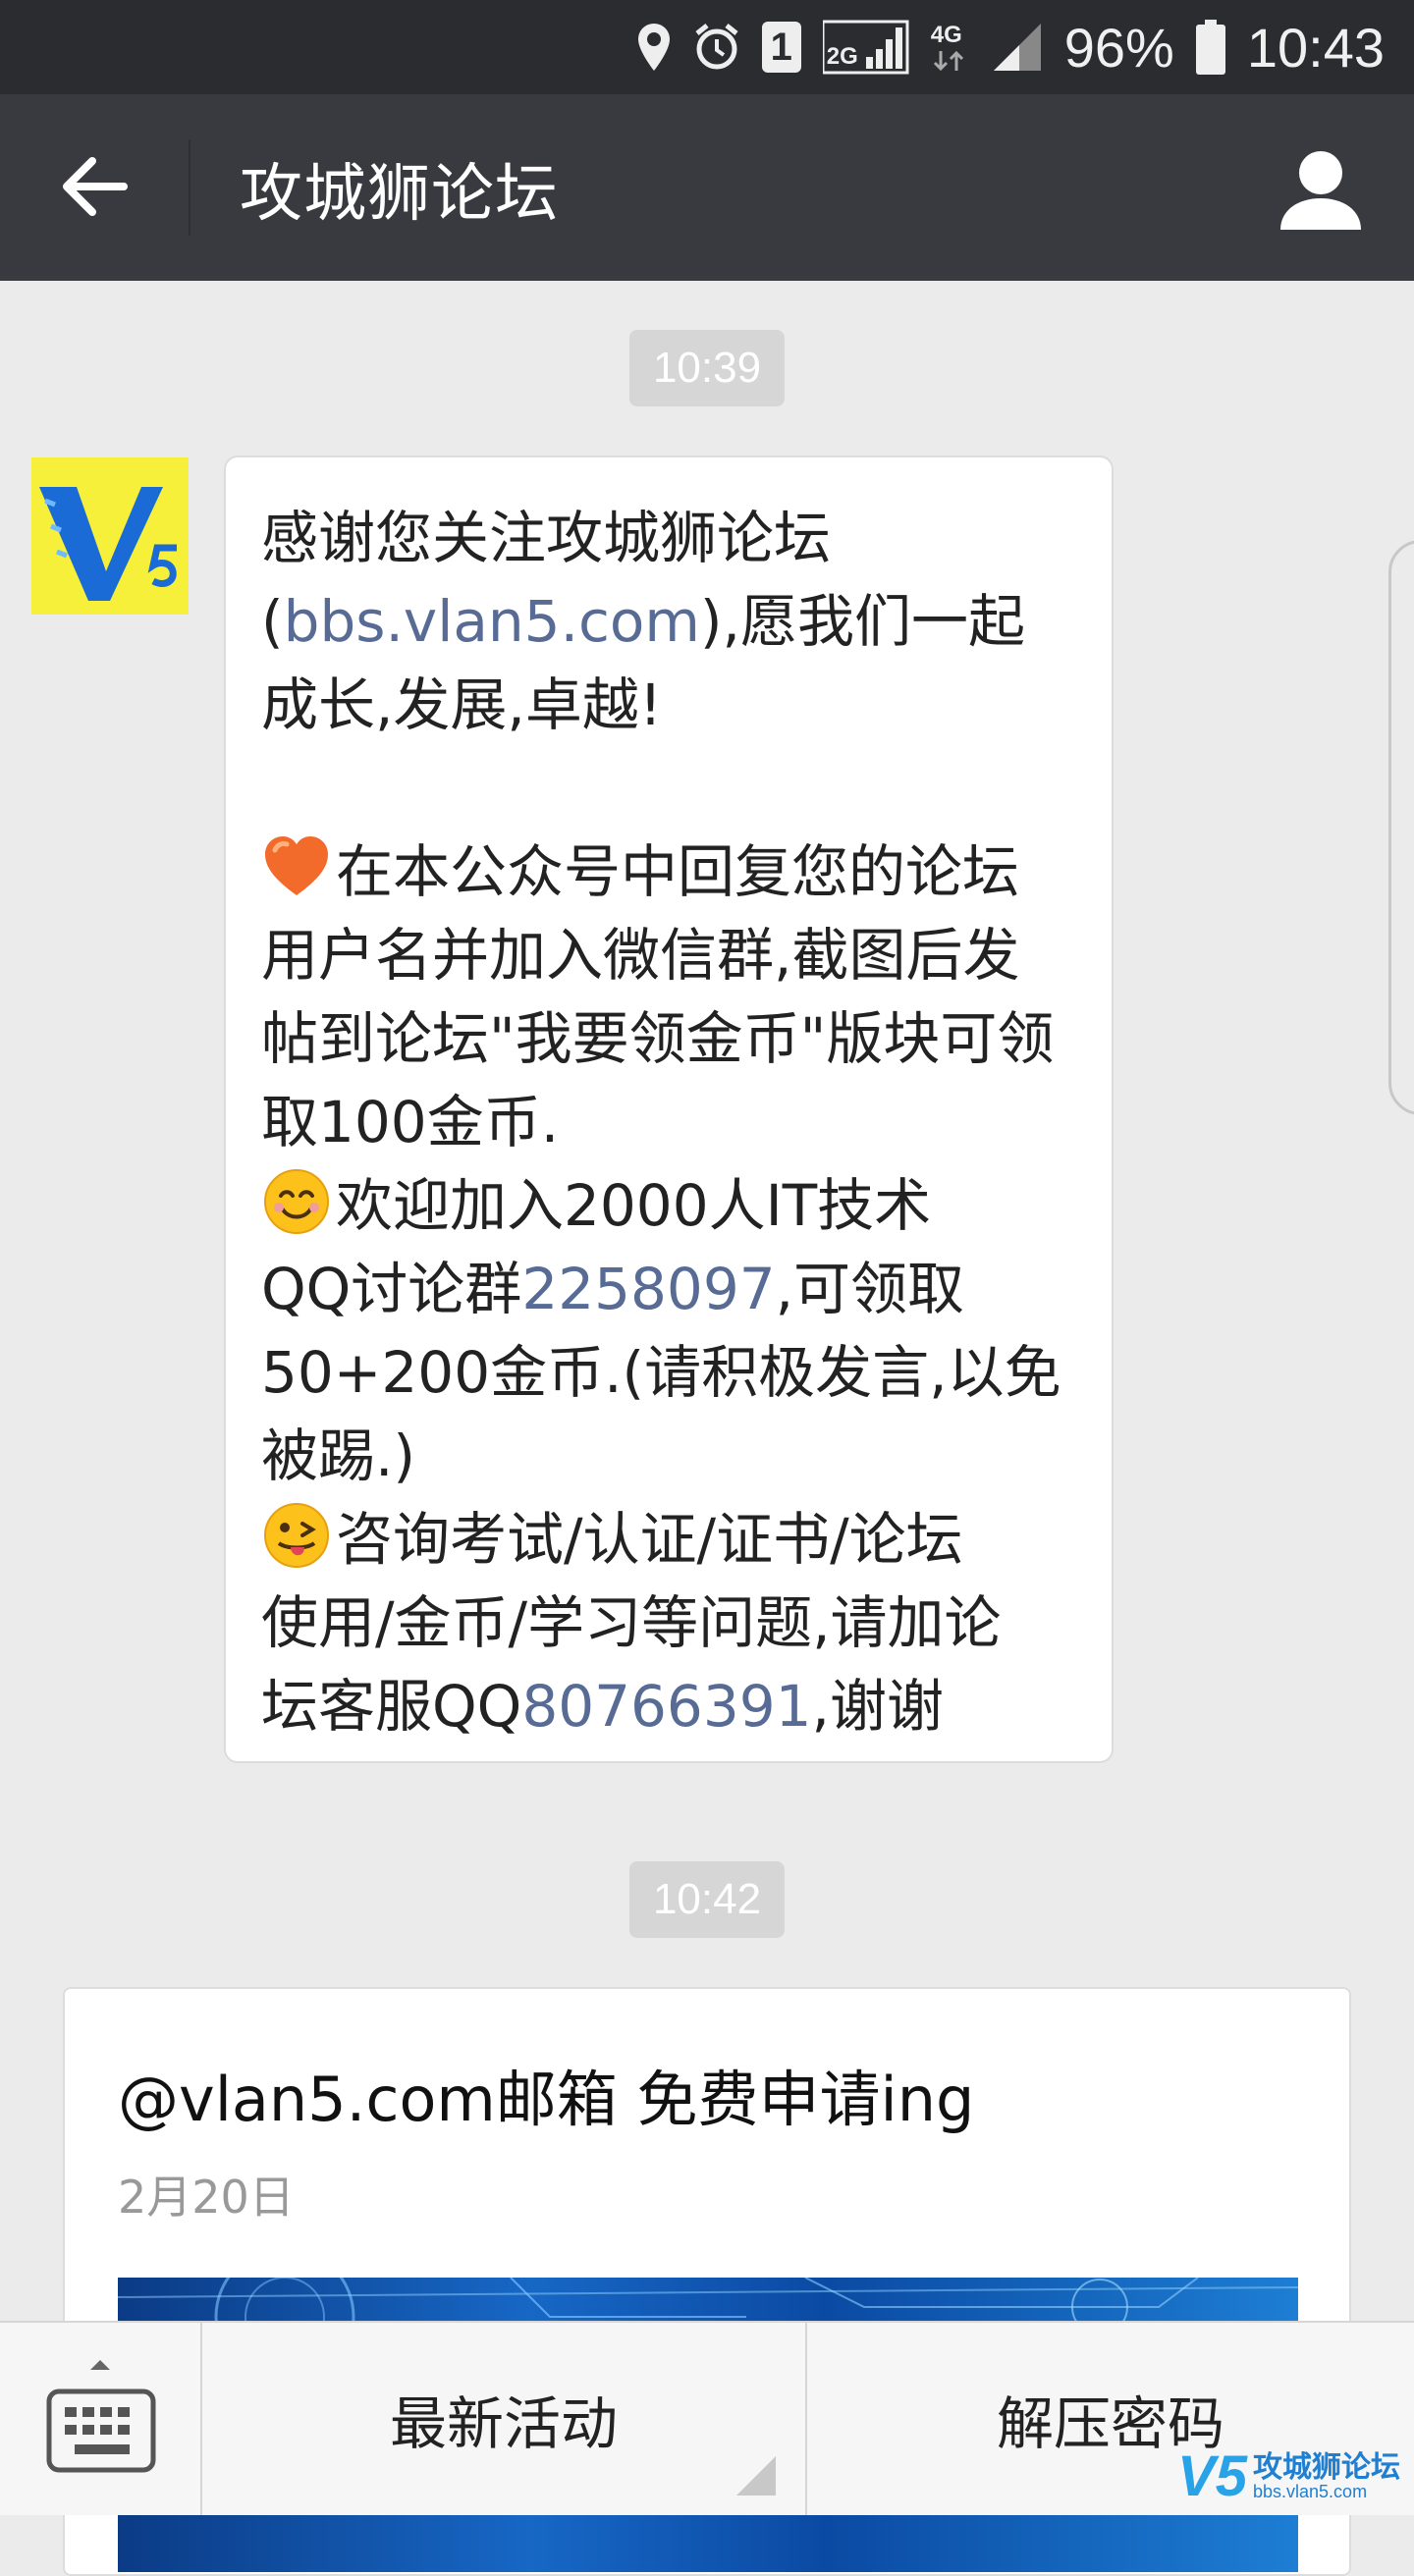 This screenshot has width=1414, height=2576. Describe the element at coordinates (504, 2423) in the screenshot. I see `menu-label: 最新活动` at that location.